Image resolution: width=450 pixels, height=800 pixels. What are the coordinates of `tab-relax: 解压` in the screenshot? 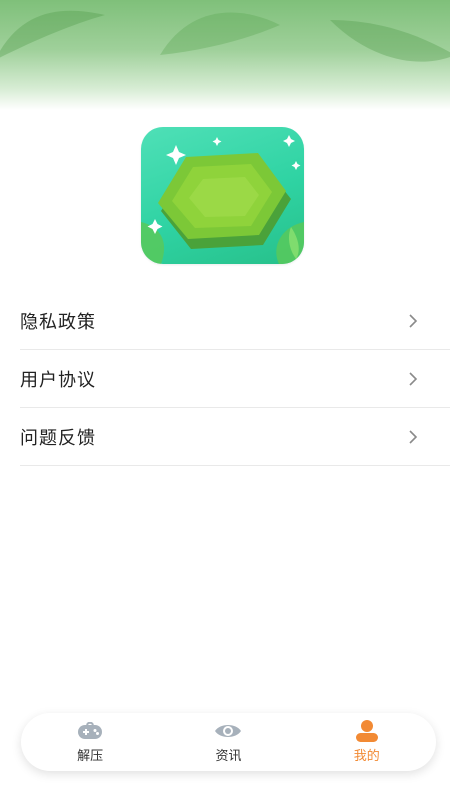 It's located at (90, 742).